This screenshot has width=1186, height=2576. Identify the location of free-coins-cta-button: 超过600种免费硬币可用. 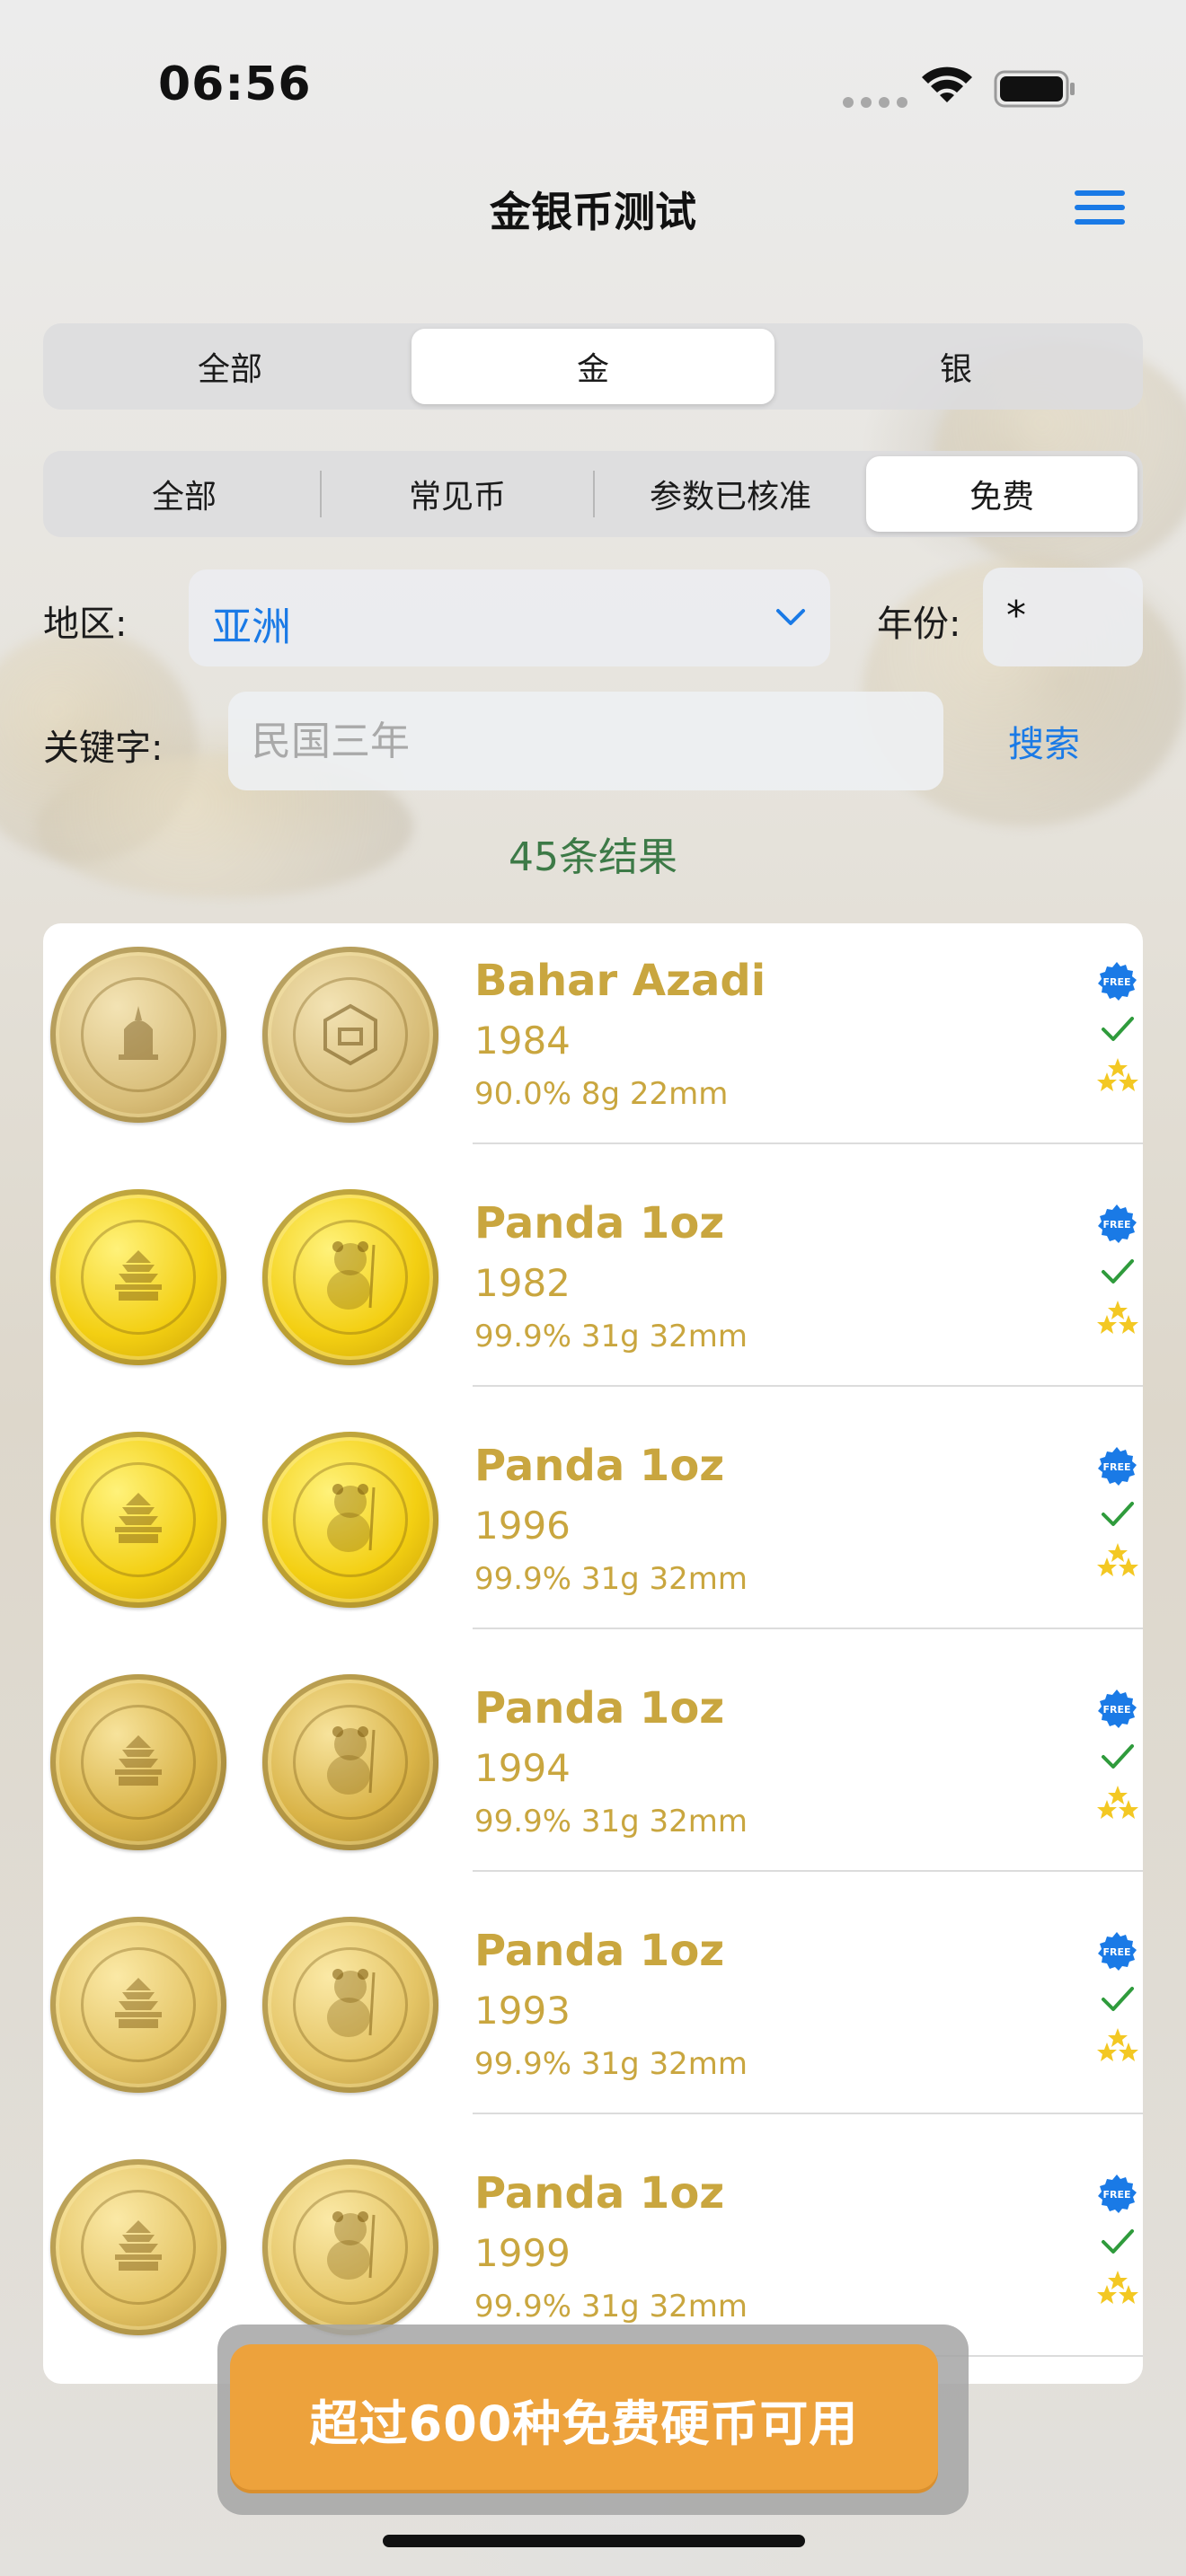
(584, 2418).